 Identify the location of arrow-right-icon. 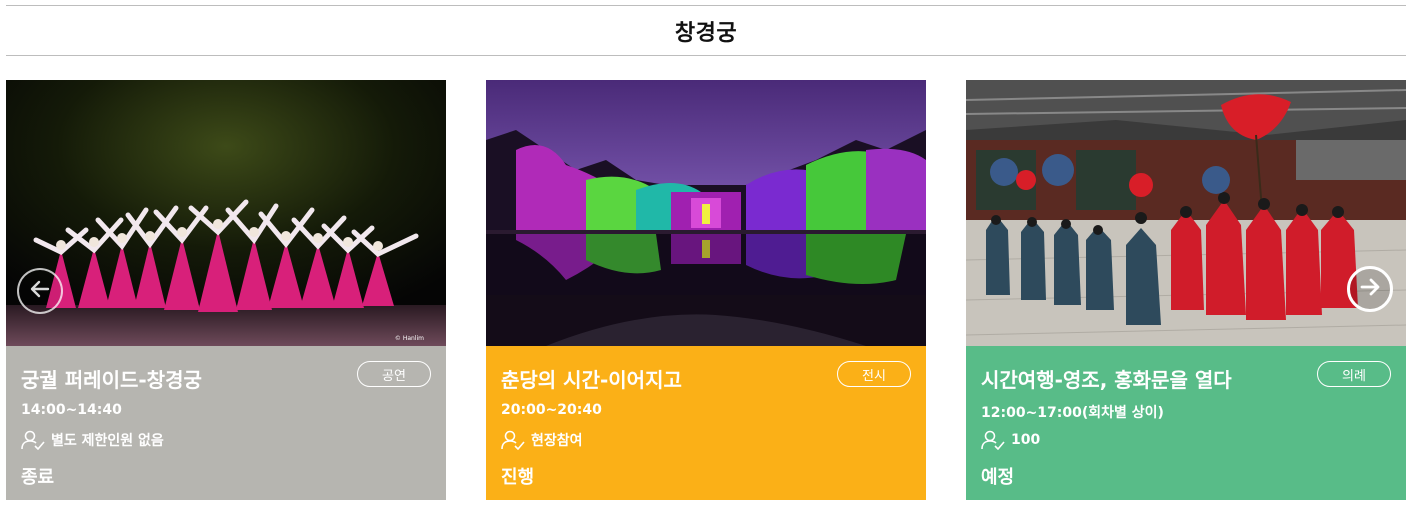
(1370, 289).